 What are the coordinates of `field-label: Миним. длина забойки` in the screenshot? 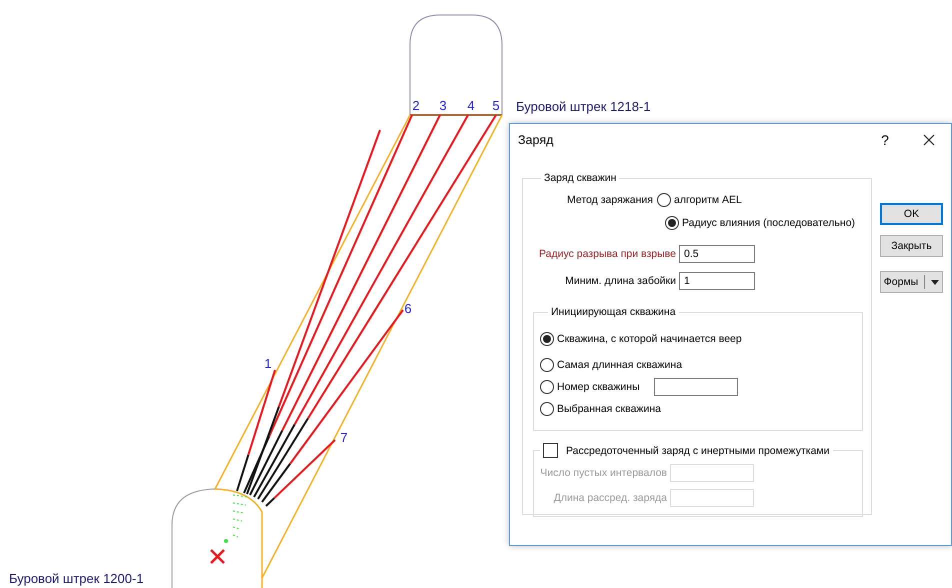 It's located at (620, 280).